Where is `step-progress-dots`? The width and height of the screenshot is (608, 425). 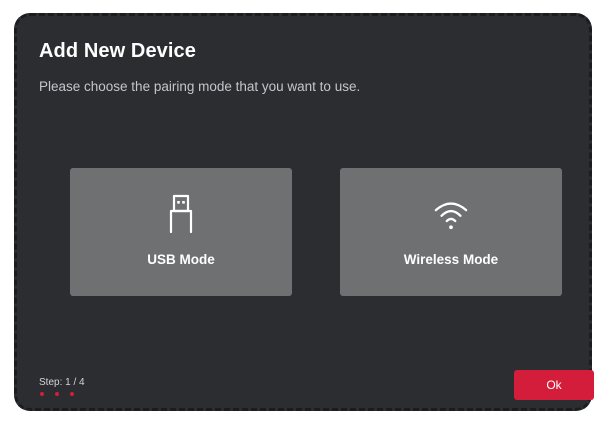
step-progress-dots is located at coordinates (57, 394).